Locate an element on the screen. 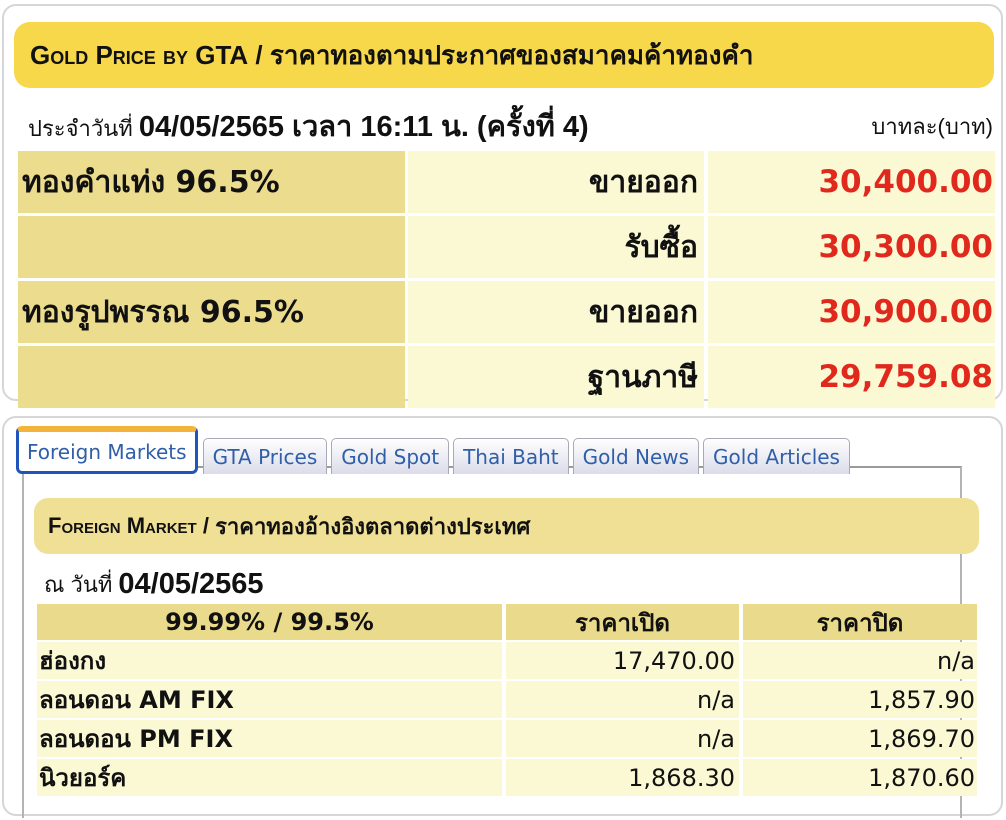 The image size is (1006, 820). open-price: 1,868.30 is located at coordinates (622, 777).